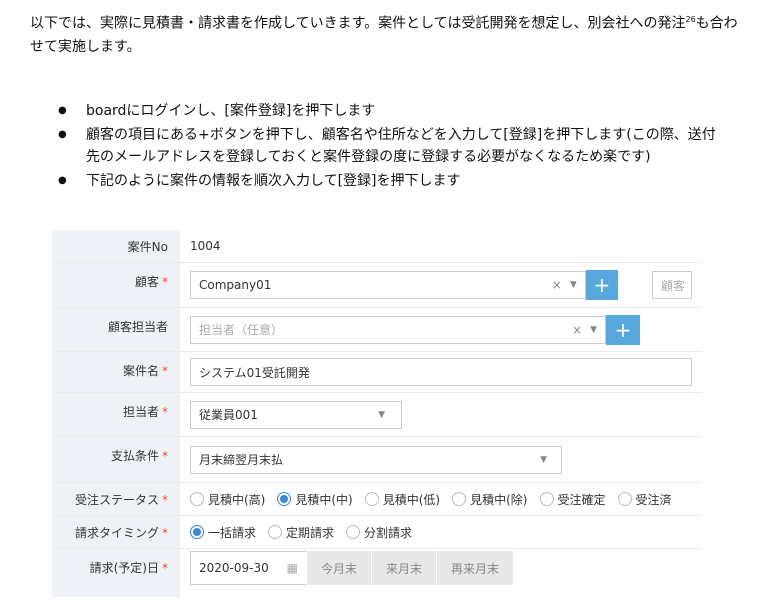  What do you see at coordinates (404, 568) in the screenshot?
I see `next-month-end-button: 来月末` at bounding box center [404, 568].